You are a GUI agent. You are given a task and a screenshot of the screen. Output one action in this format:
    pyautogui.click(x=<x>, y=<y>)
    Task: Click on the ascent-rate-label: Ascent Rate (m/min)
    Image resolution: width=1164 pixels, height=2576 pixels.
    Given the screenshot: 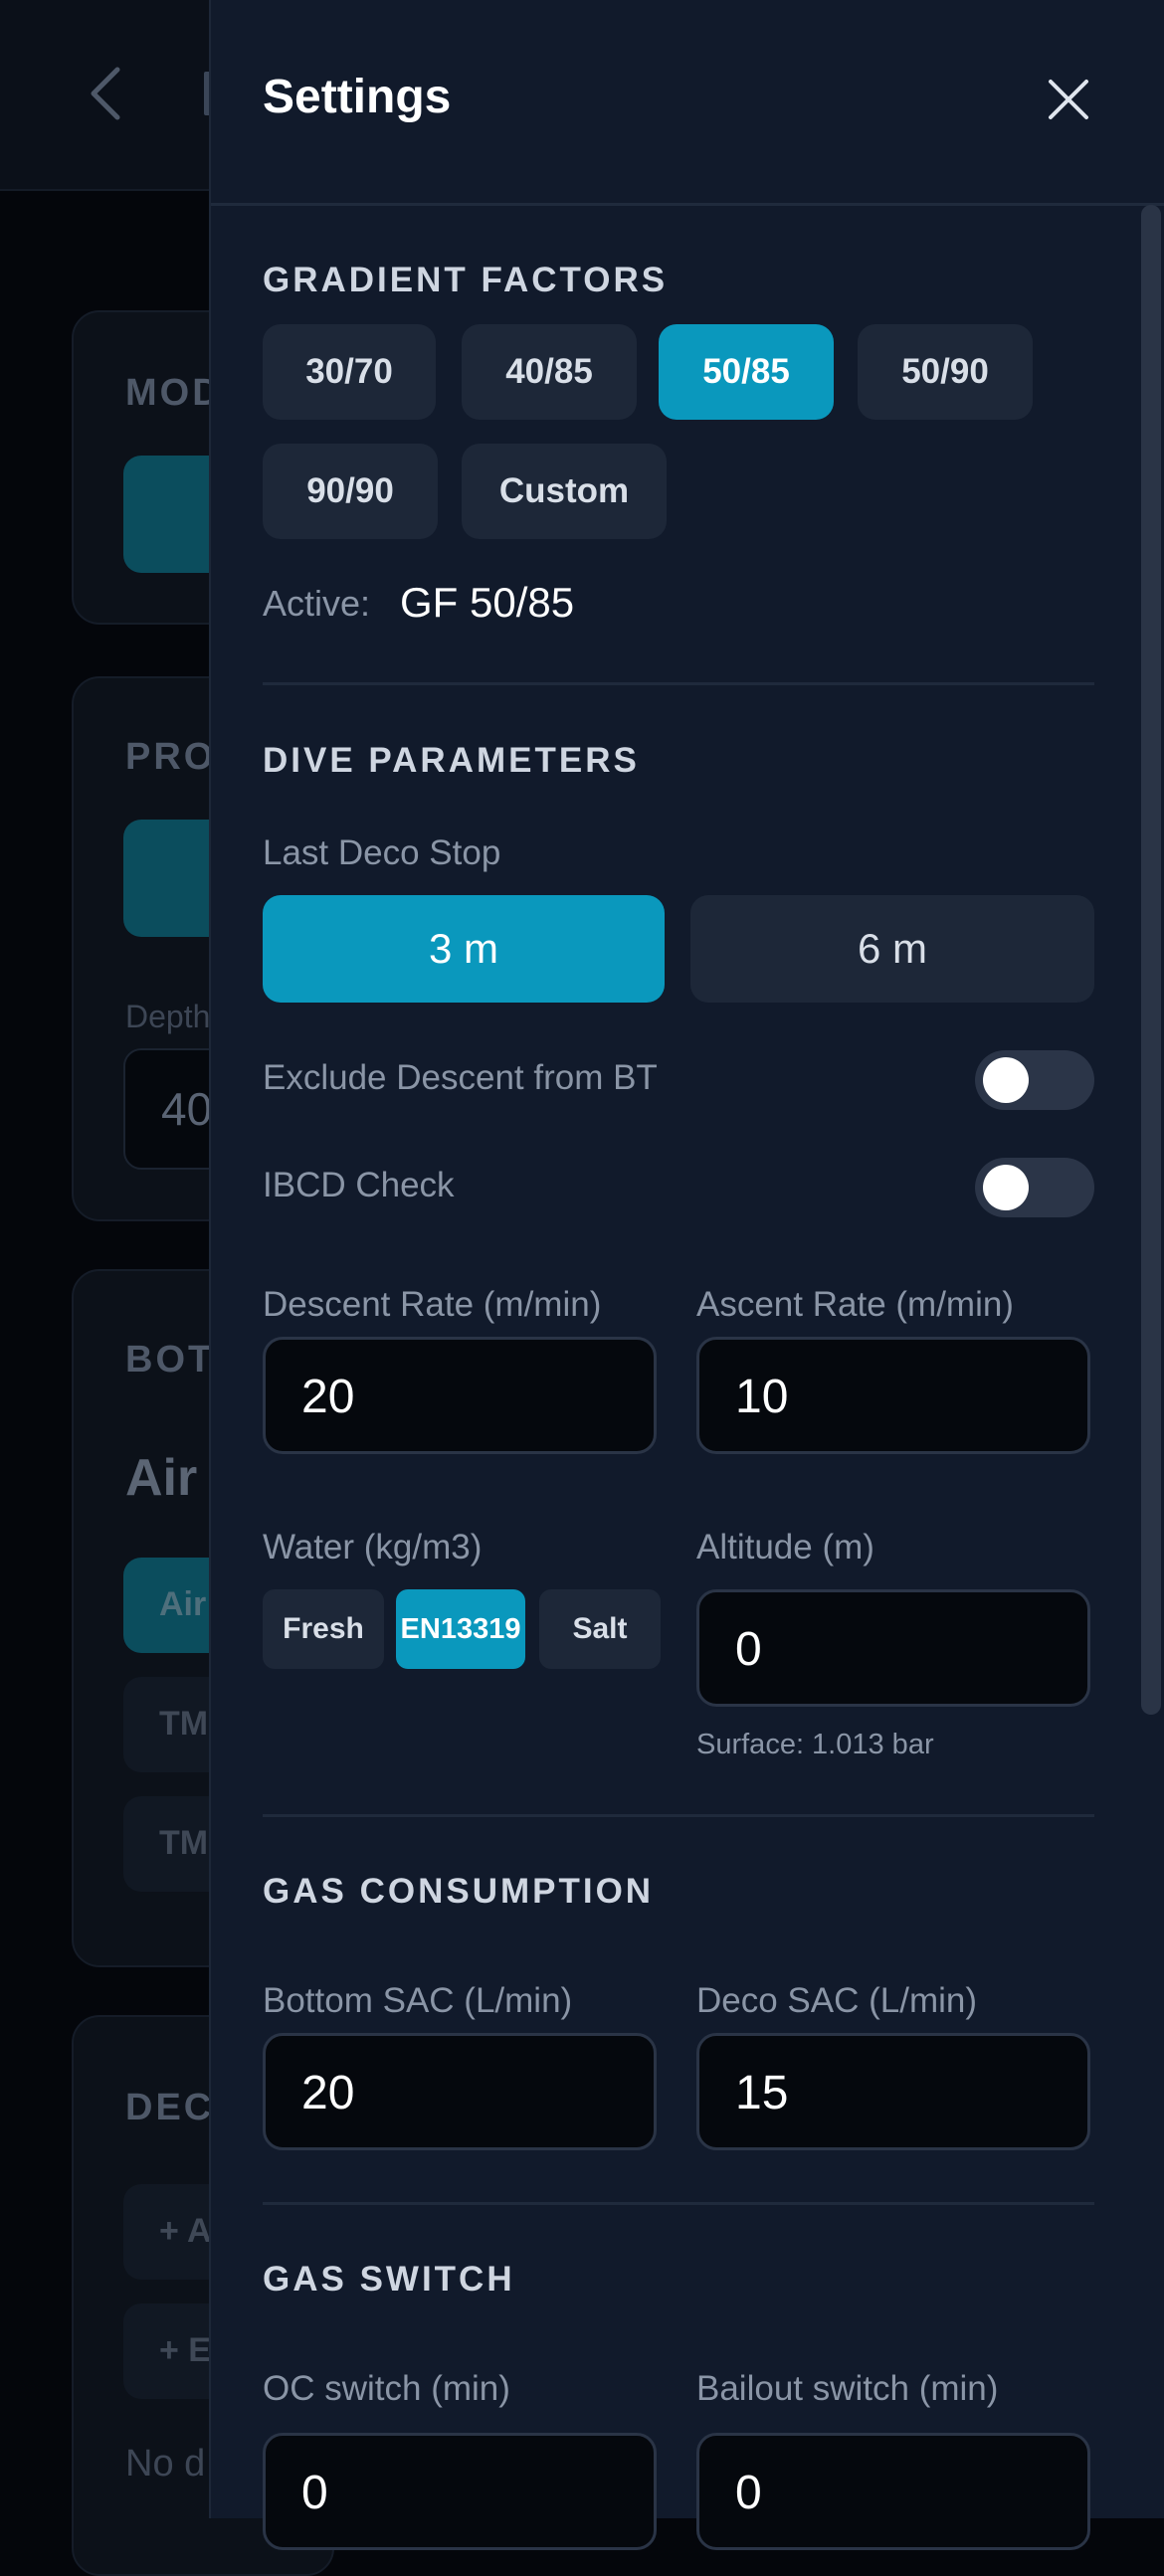 What is the action you would take?
    pyautogui.click(x=855, y=1304)
    